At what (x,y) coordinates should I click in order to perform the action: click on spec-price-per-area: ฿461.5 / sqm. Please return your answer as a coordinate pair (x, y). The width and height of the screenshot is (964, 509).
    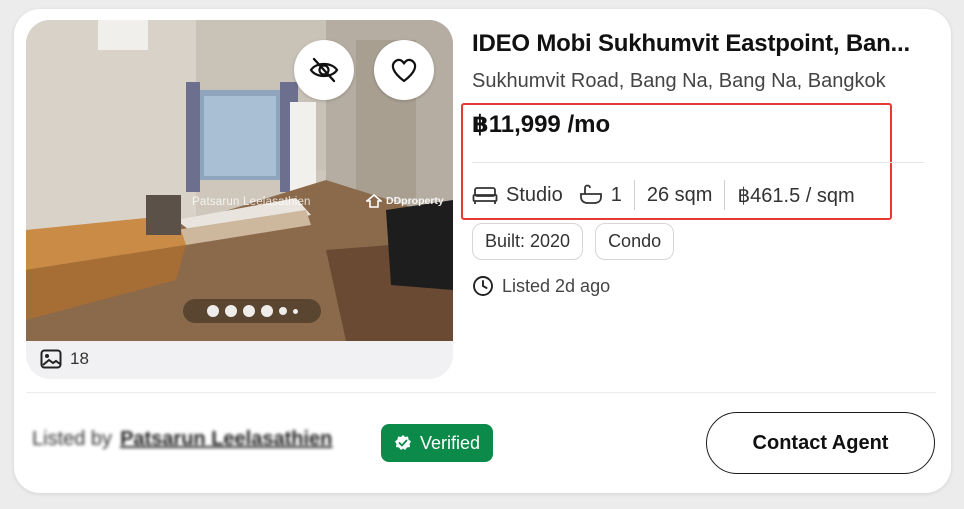
    Looking at the image, I should click on (796, 195).